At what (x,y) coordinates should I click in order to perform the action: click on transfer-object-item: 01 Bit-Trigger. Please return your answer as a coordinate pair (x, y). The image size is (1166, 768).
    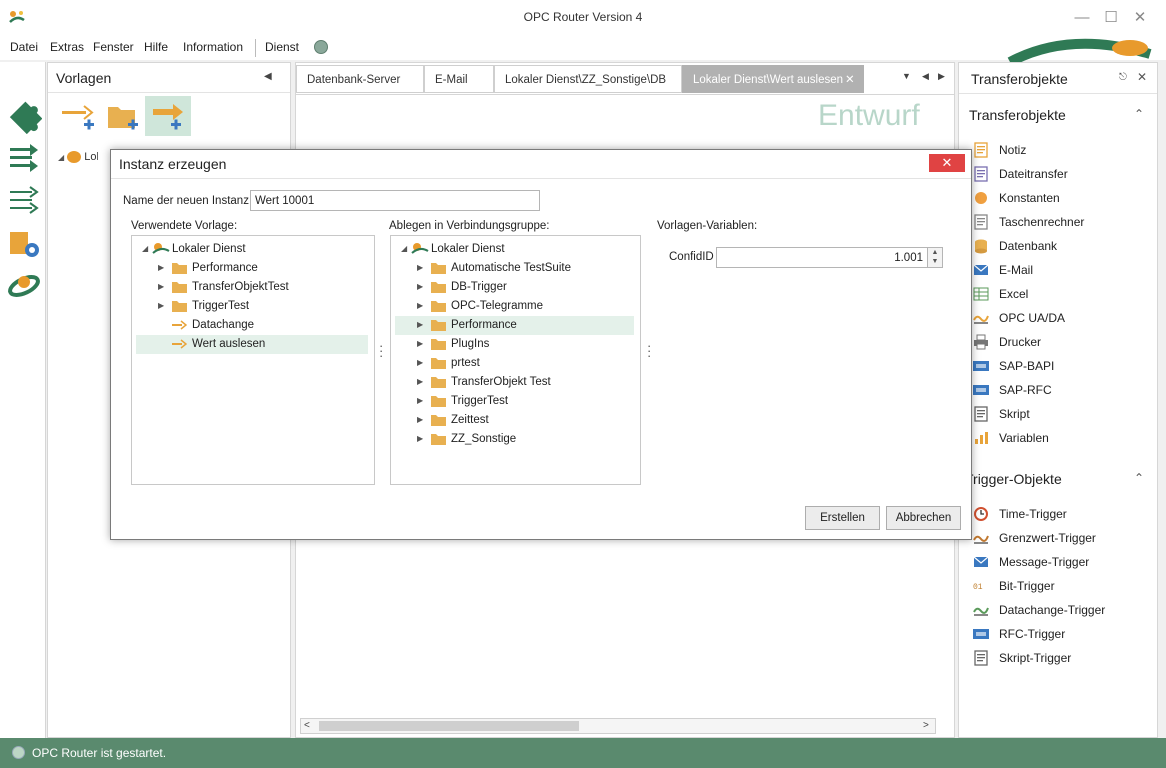
    Looking at the image, I should click on (1063, 586).